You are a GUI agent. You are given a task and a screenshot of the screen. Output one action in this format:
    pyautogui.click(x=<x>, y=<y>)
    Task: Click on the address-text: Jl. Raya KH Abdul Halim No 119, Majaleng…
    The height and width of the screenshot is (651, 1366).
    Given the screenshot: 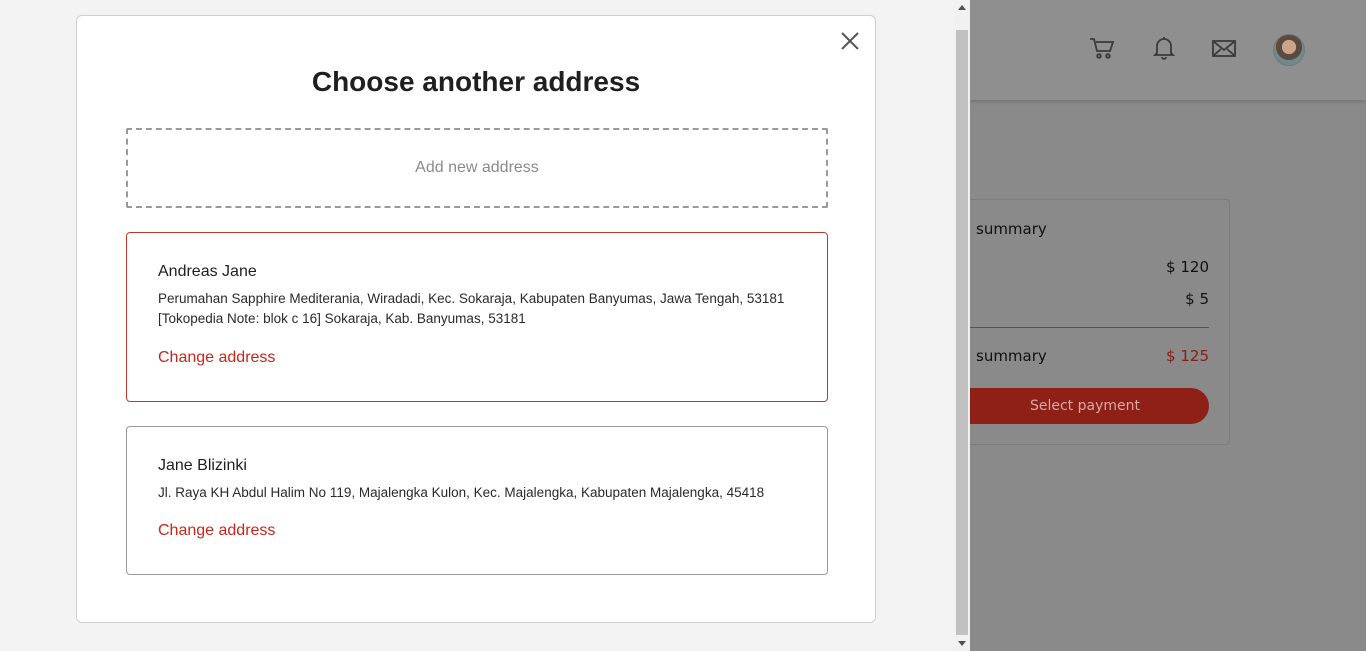 What is the action you would take?
    pyautogui.click(x=461, y=492)
    